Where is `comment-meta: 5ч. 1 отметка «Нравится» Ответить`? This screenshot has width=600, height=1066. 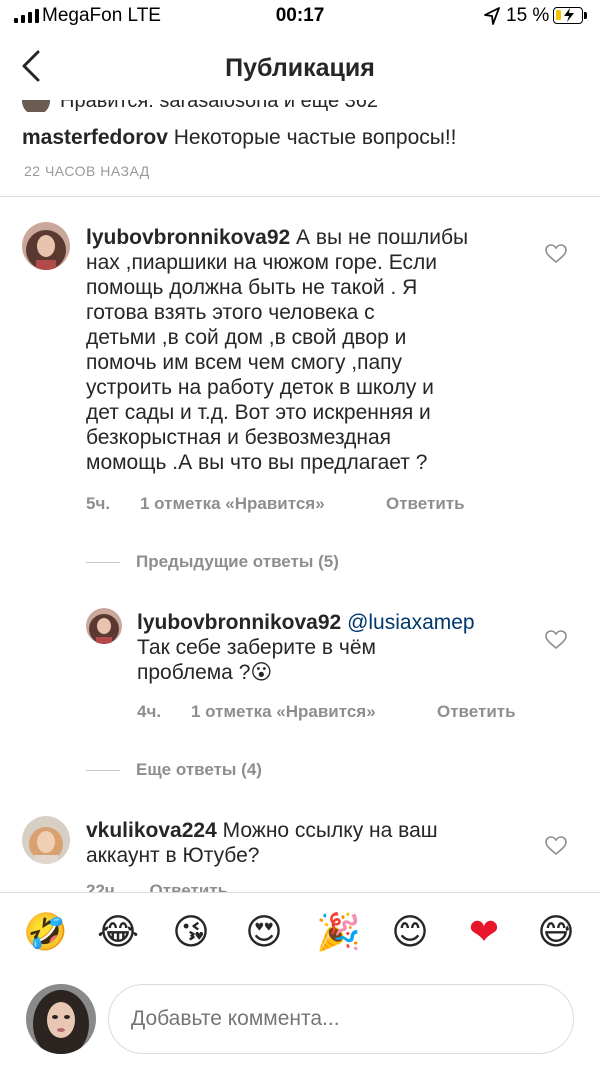
comment-meta: 5ч. 1 отметка «Нравится» Ответить is located at coordinates (275, 504).